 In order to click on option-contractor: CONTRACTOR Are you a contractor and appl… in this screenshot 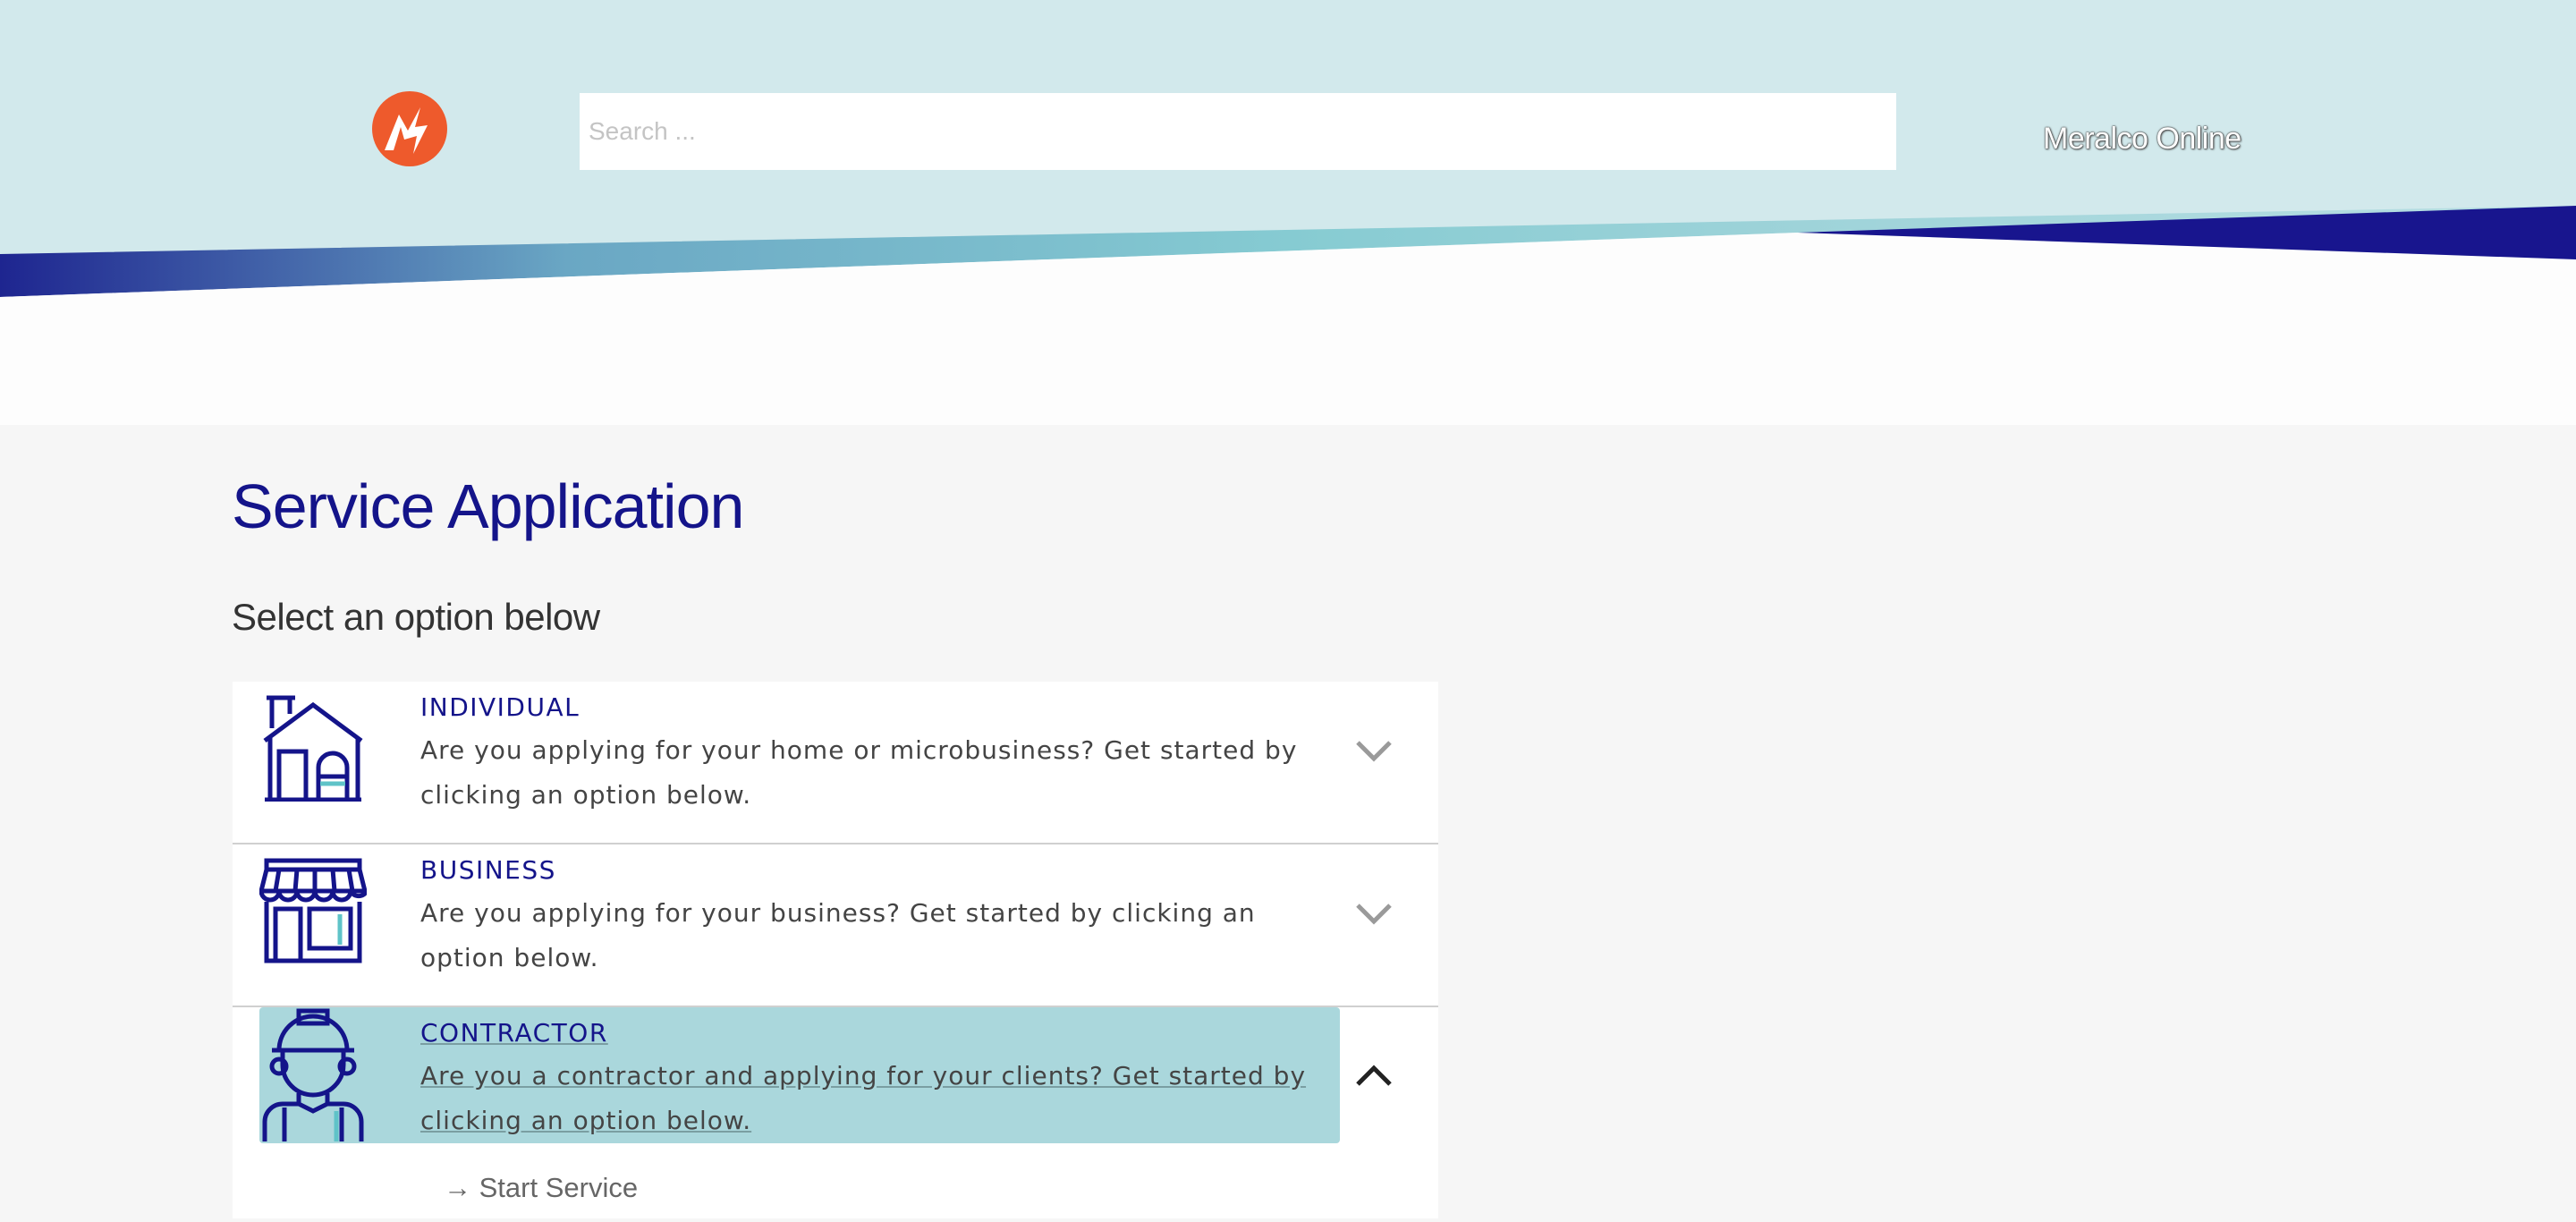, I will do `click(835, 1114)`.